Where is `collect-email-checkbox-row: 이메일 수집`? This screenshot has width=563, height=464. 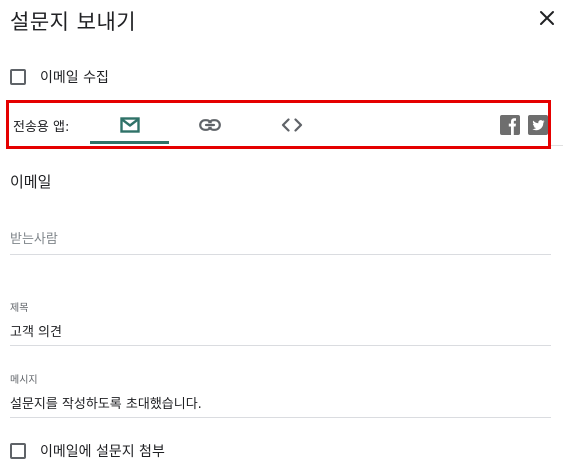 collect-email-checkbox-row: 이메일 수집 is located at coordinates (59, 77).